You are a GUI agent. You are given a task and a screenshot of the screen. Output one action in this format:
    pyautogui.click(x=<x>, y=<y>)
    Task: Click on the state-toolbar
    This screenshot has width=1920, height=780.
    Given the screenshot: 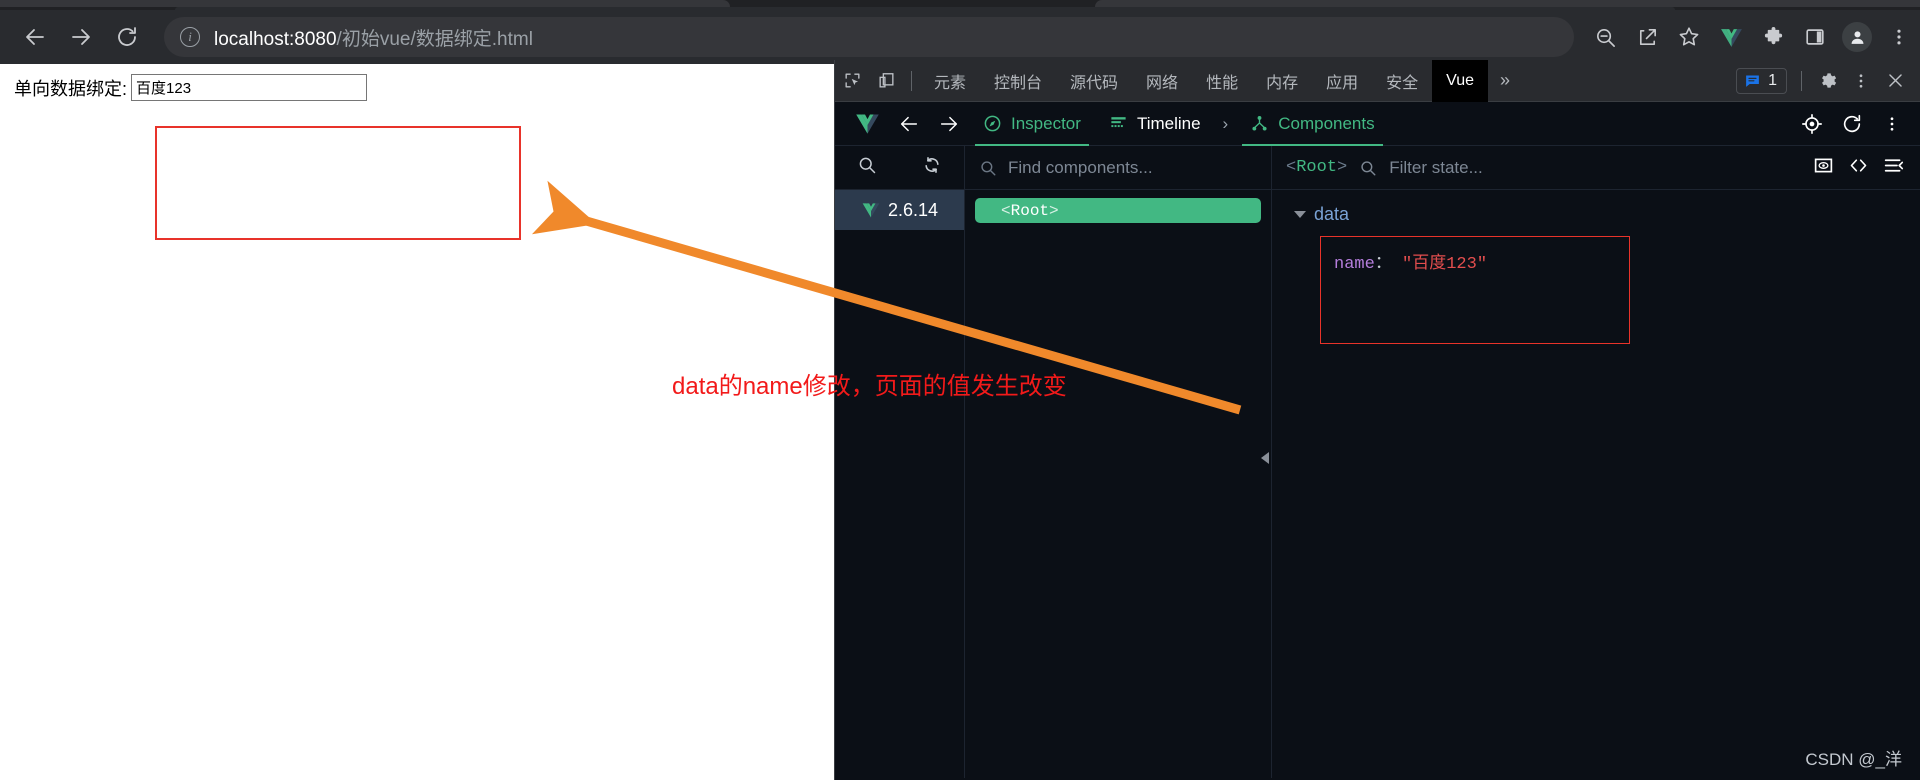 What is the action you would take?
    pyautogui.click(x=1866, y=168)
    